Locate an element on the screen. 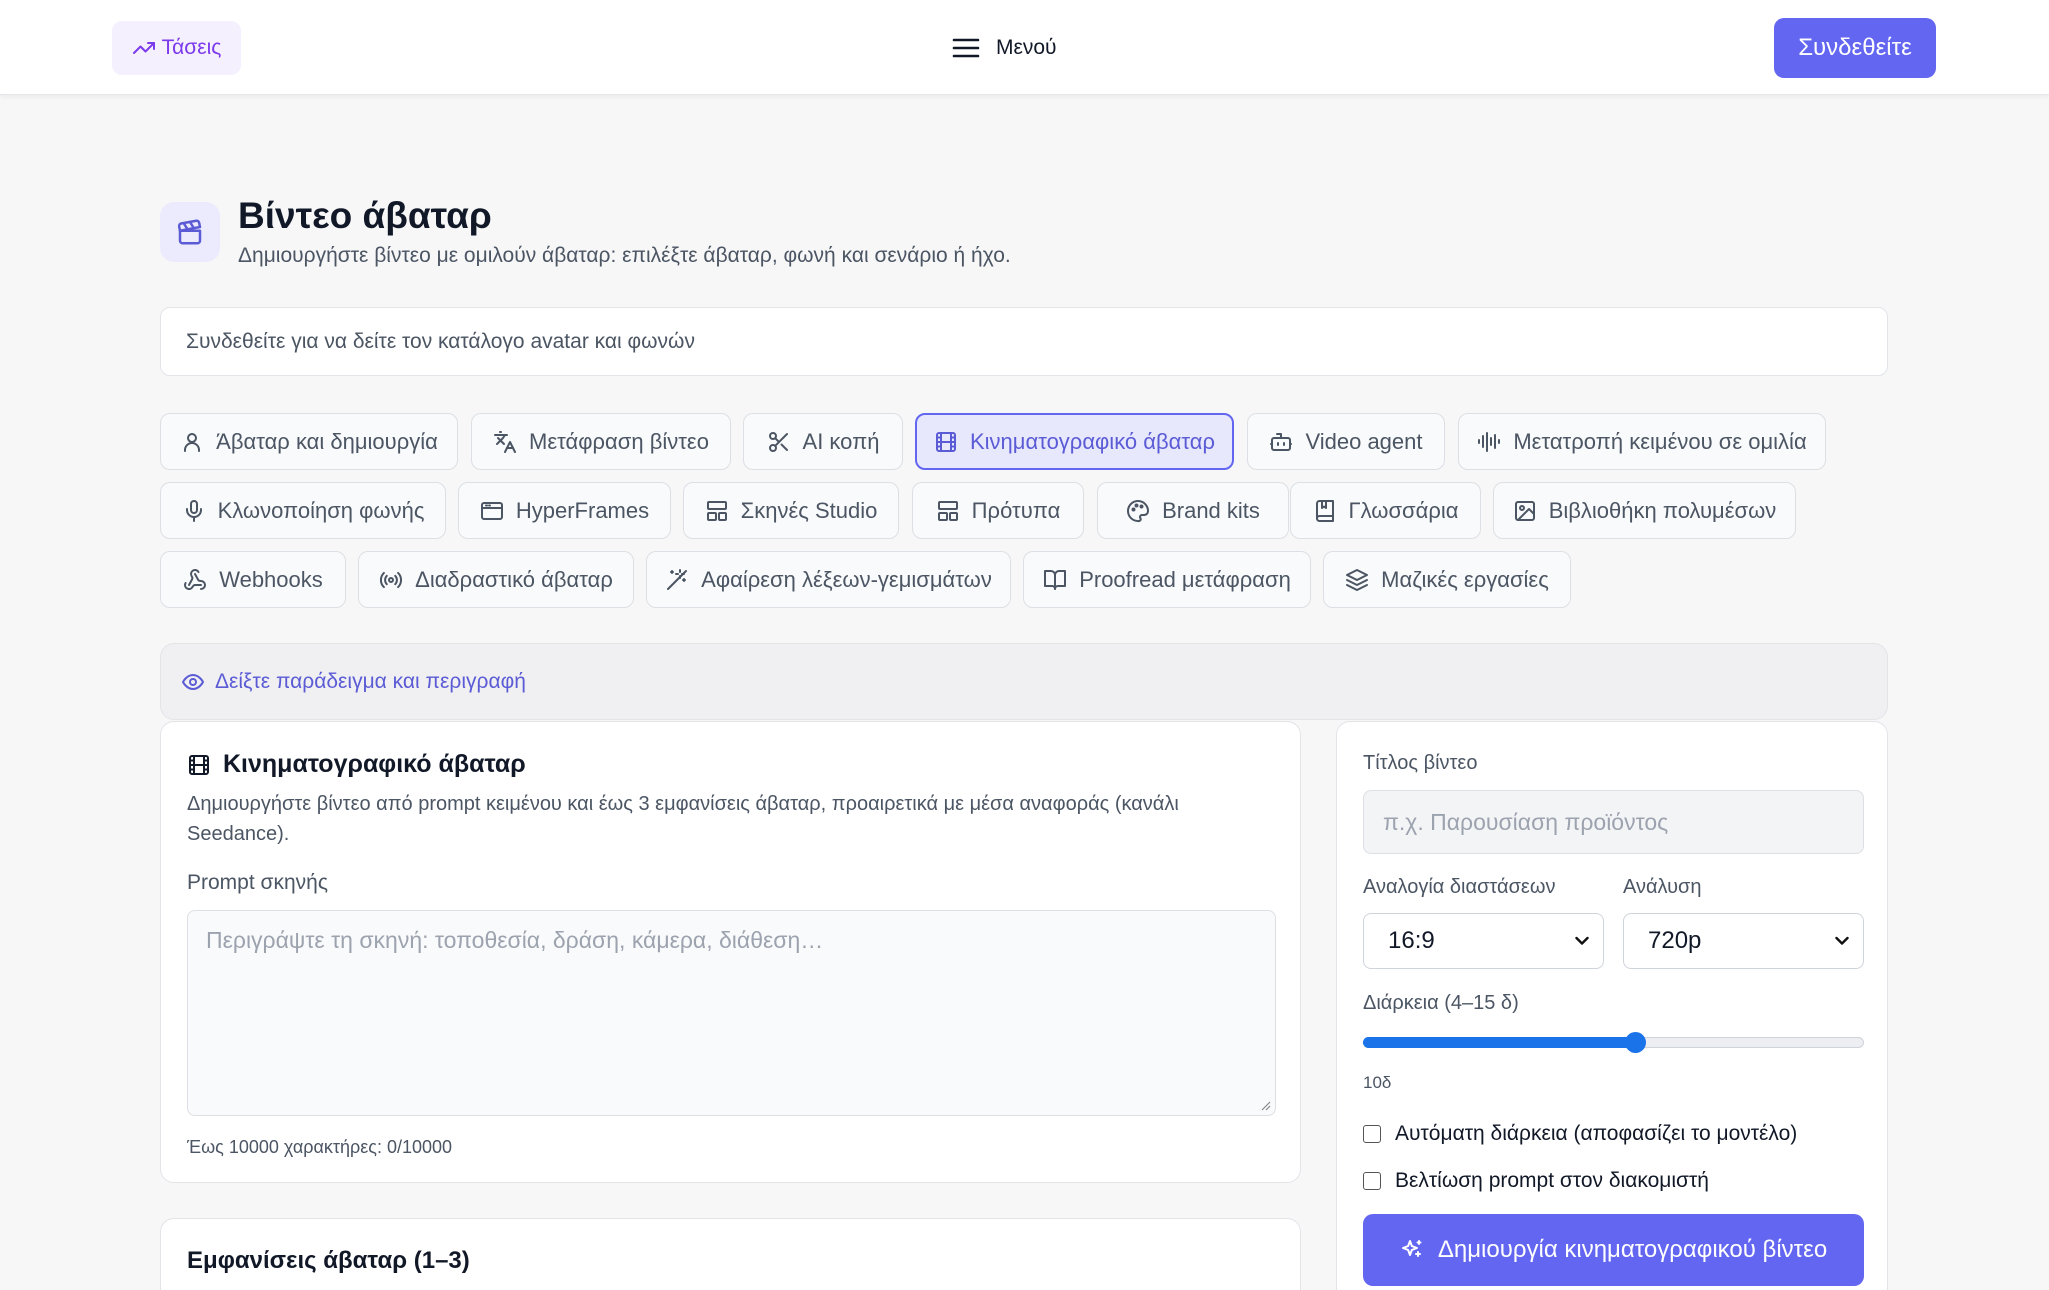  translate-icon is located at coordinates (505, 441).